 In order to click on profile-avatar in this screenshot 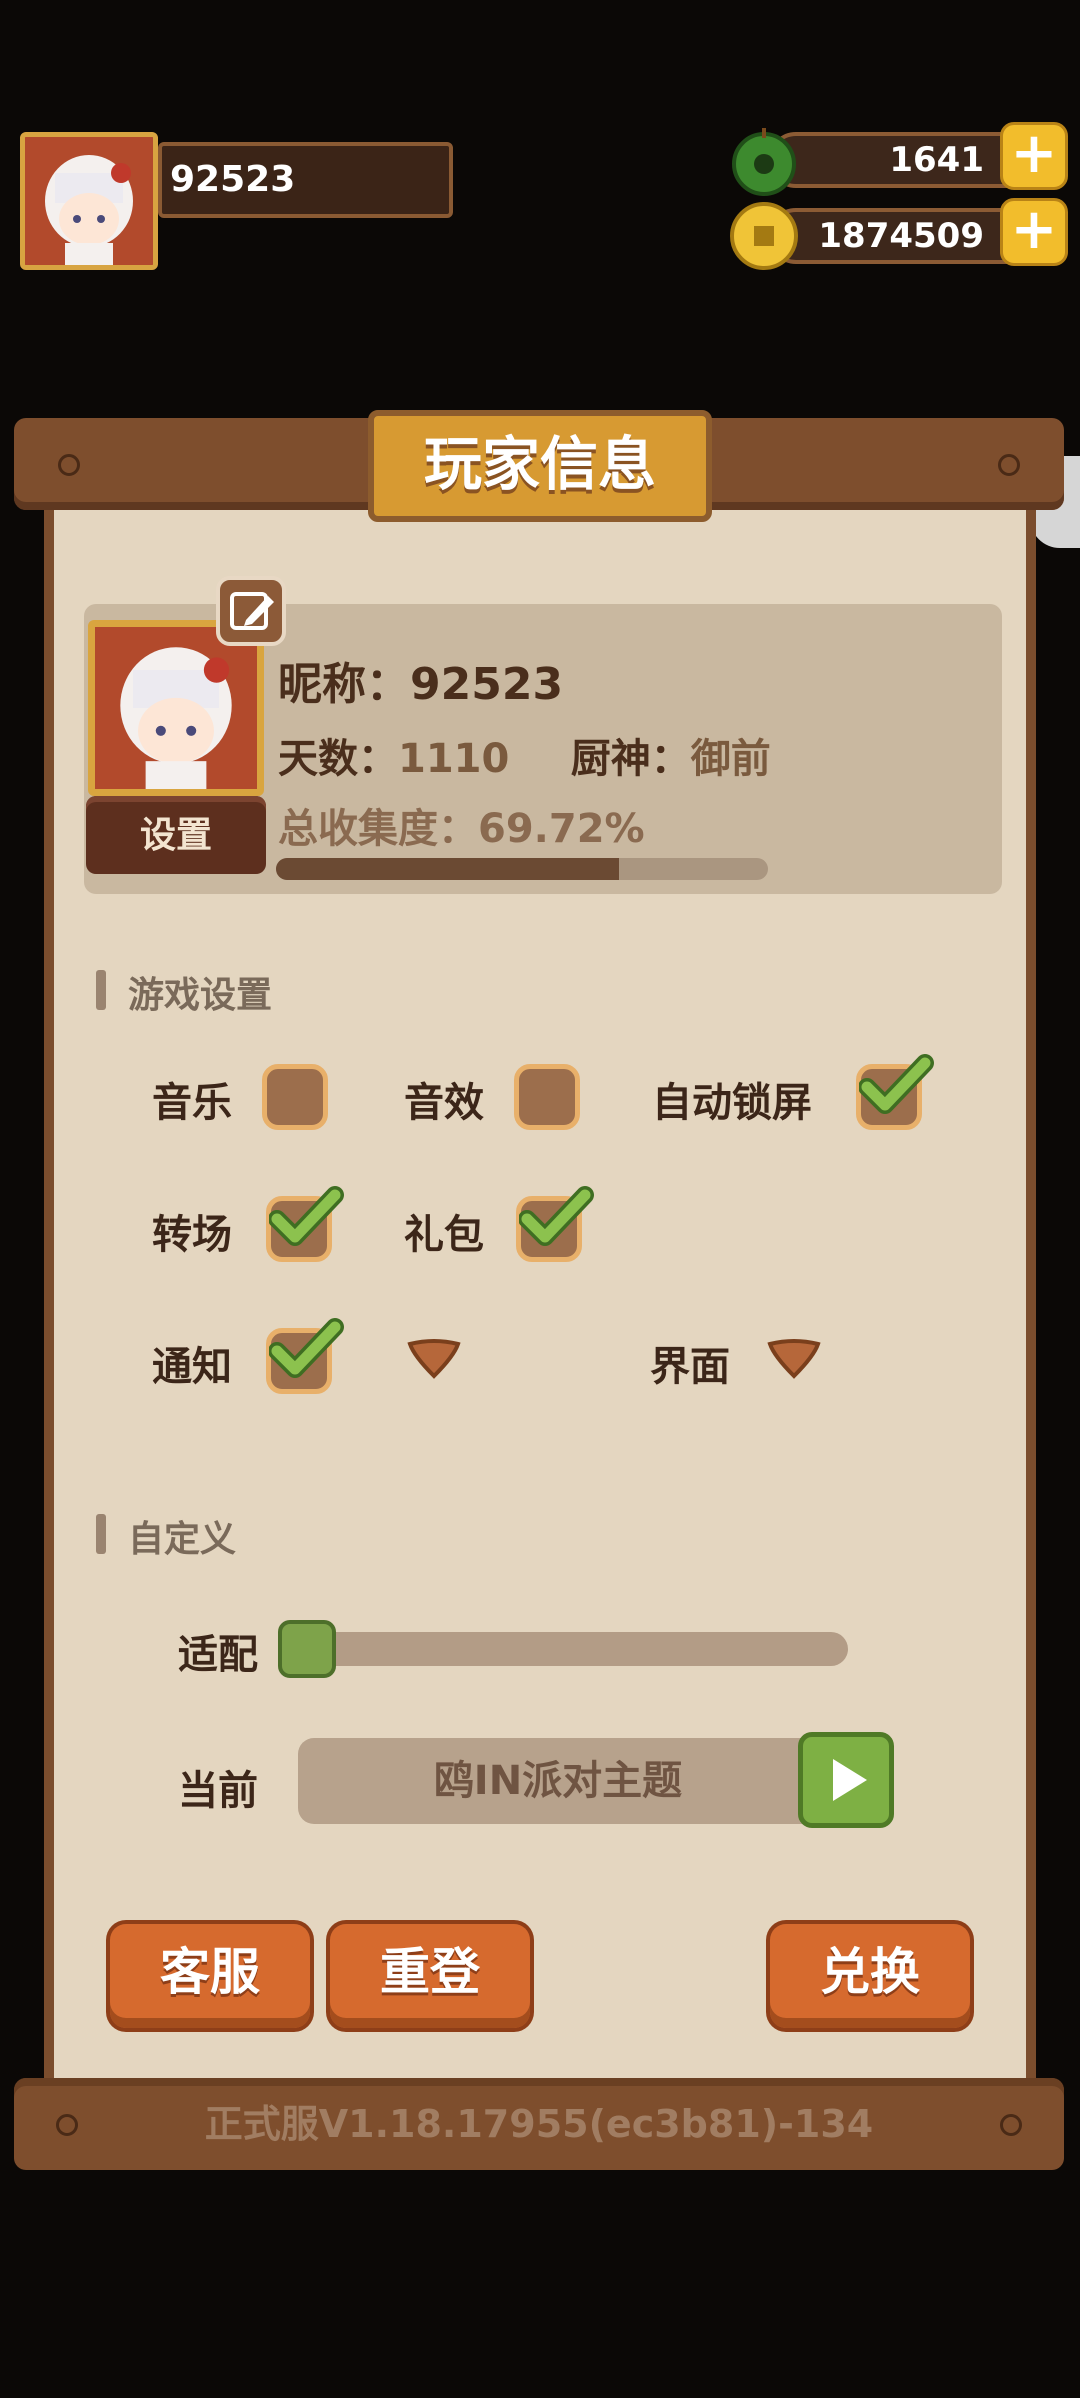, I will do `click(176, 708)`.